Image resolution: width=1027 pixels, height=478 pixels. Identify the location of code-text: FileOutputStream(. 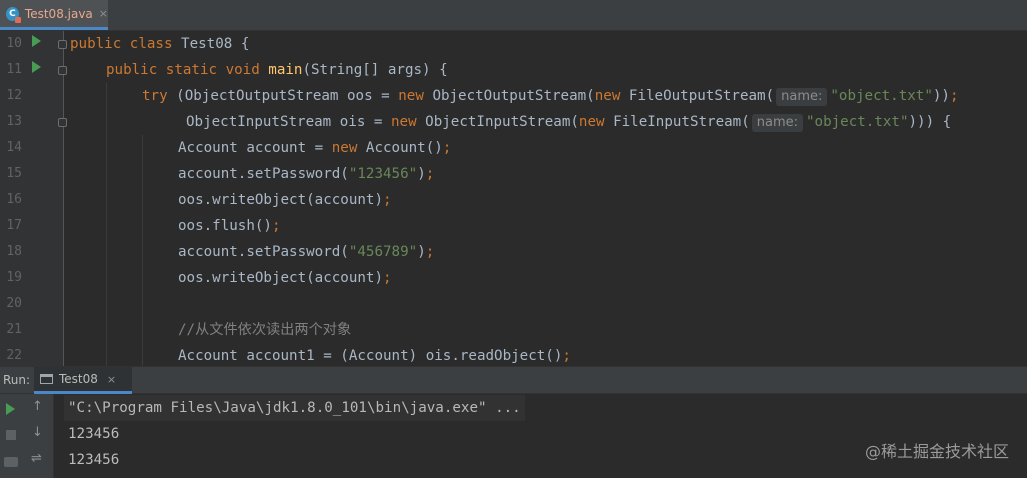
(701, 96).